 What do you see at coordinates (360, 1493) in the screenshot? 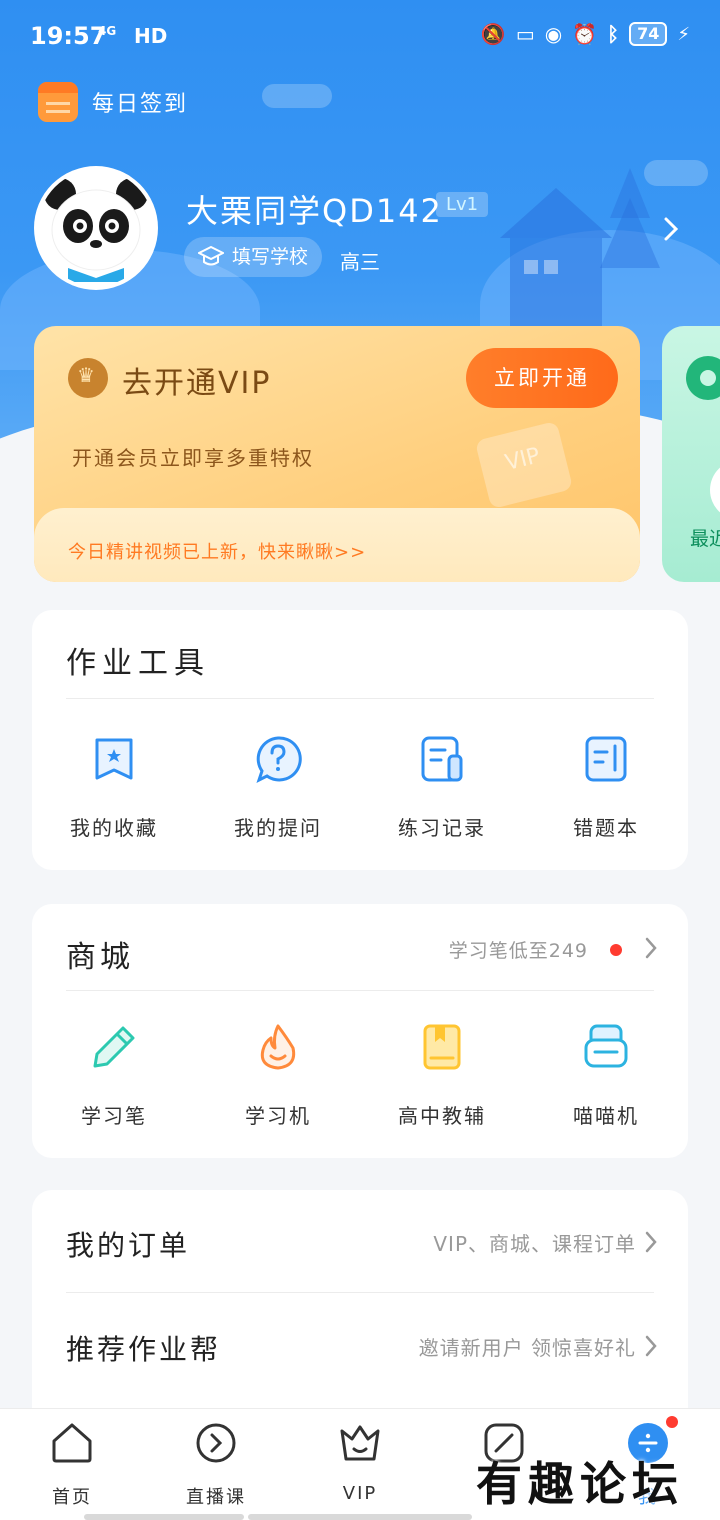
I see `tab-label: VIP` at bounding box center [360, 1493].